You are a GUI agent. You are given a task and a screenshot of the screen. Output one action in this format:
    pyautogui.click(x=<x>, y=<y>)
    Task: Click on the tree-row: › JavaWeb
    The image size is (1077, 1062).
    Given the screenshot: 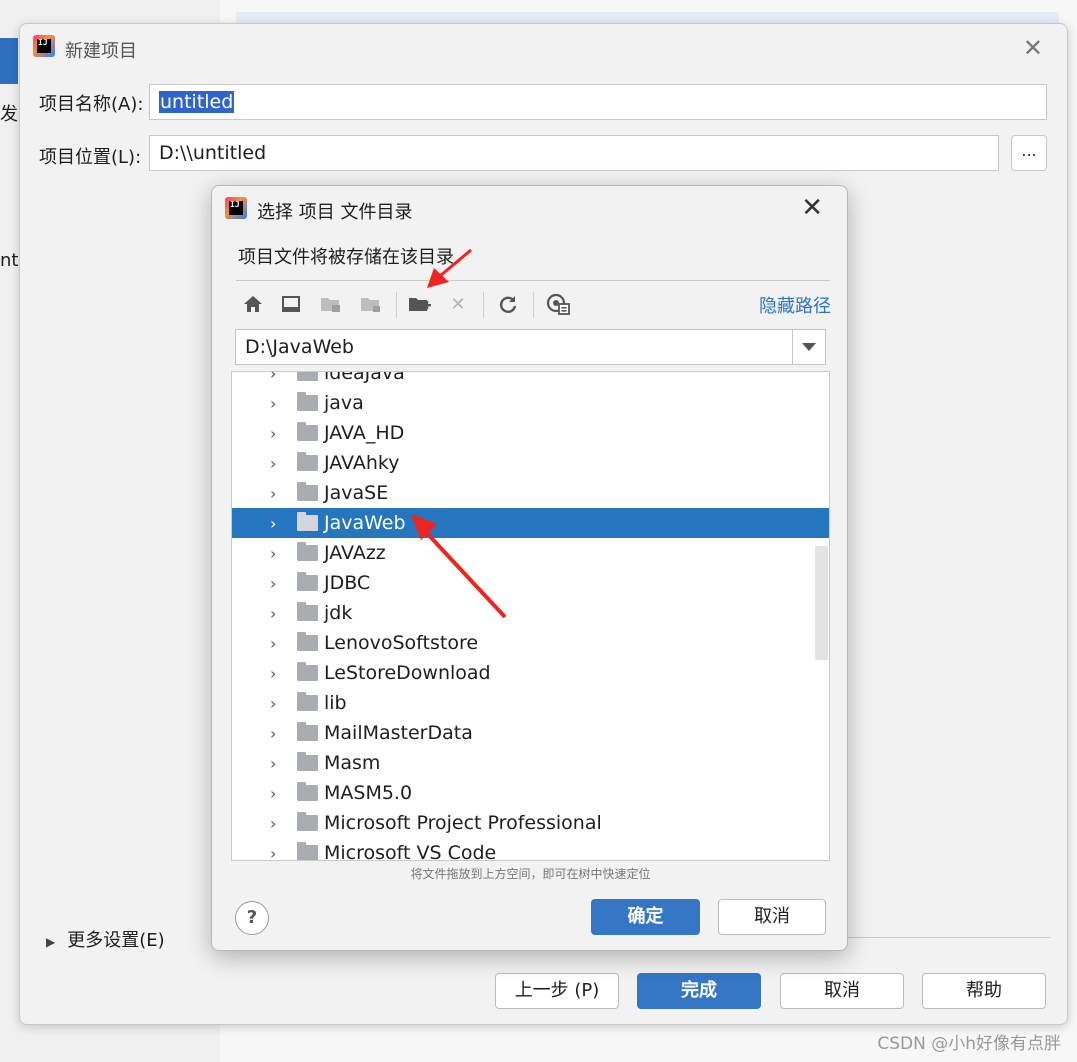 What is the action you would take?
    pyautogui.click(x=530, y=523)
    